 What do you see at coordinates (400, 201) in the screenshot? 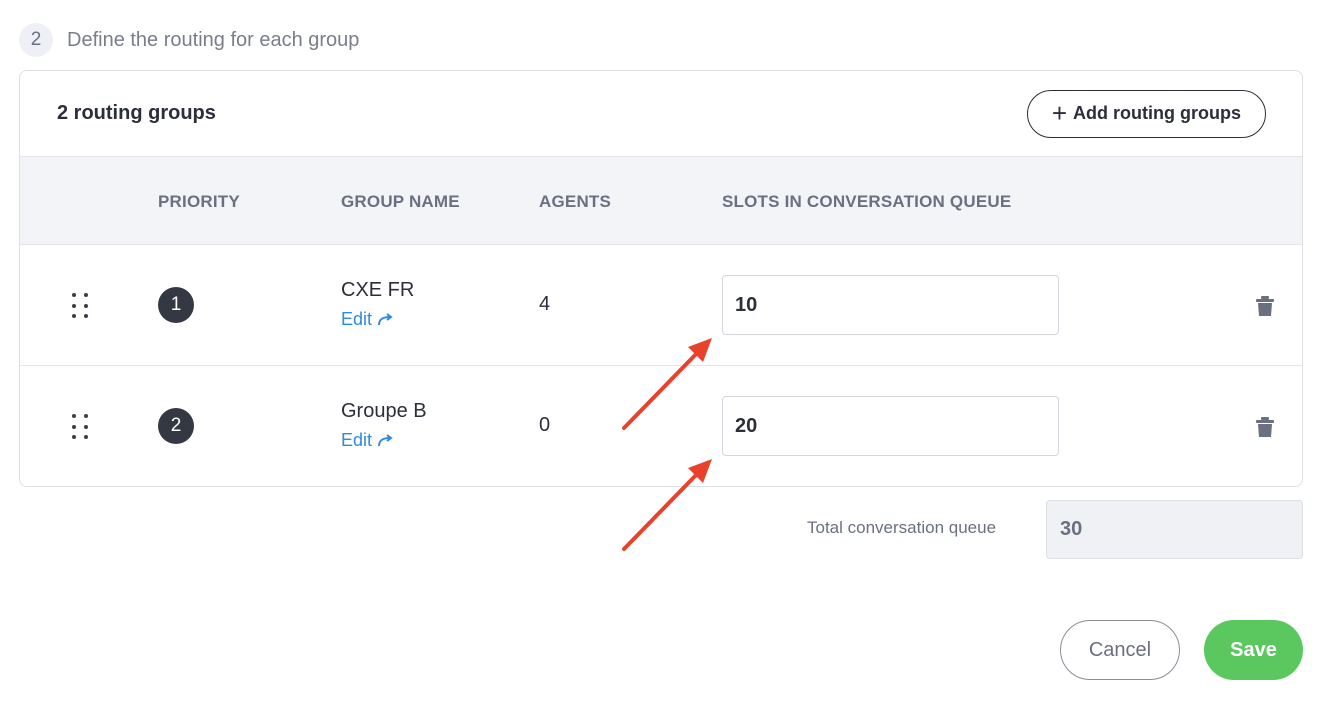
I see `group-name-header: GROUP NAME` at bounding box center [400, 201].